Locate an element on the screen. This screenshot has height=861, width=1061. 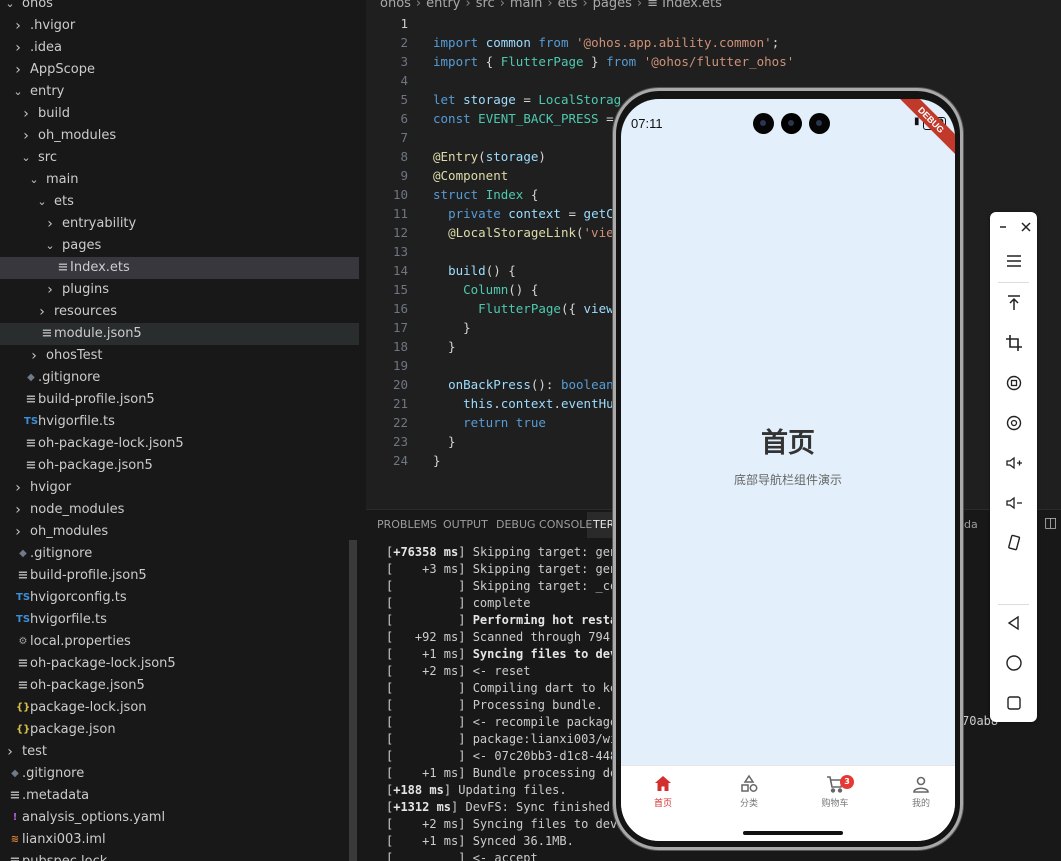
explorer-item: › node_modules is located at coordinates (179, 510).